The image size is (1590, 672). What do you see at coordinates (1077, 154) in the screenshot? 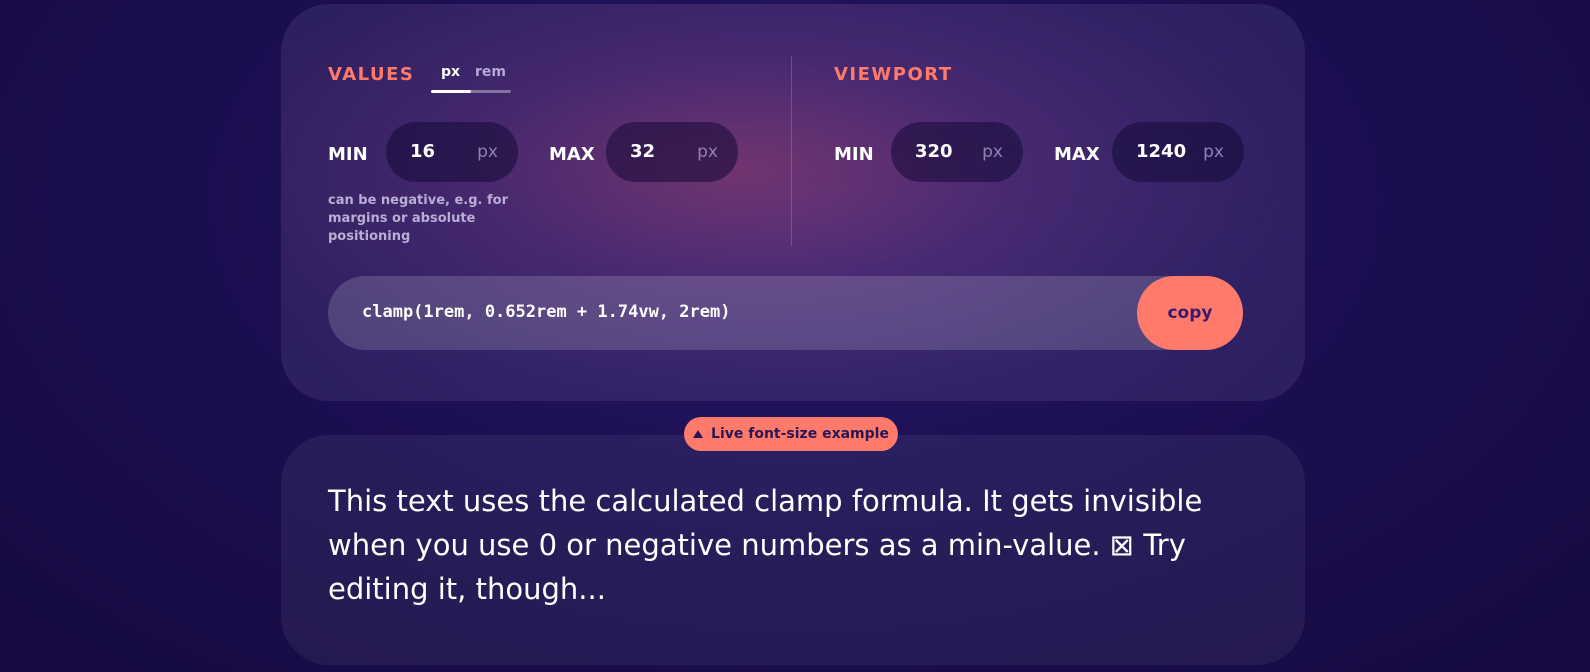
I see `viewport-max-label: MAX` at bounding box center [1077, 154].